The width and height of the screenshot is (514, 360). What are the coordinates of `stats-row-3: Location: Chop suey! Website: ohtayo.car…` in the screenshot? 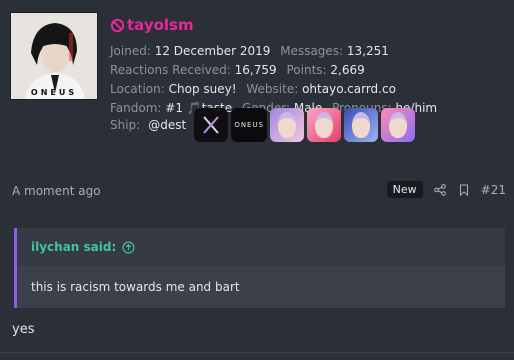 It's located at (276, 89).